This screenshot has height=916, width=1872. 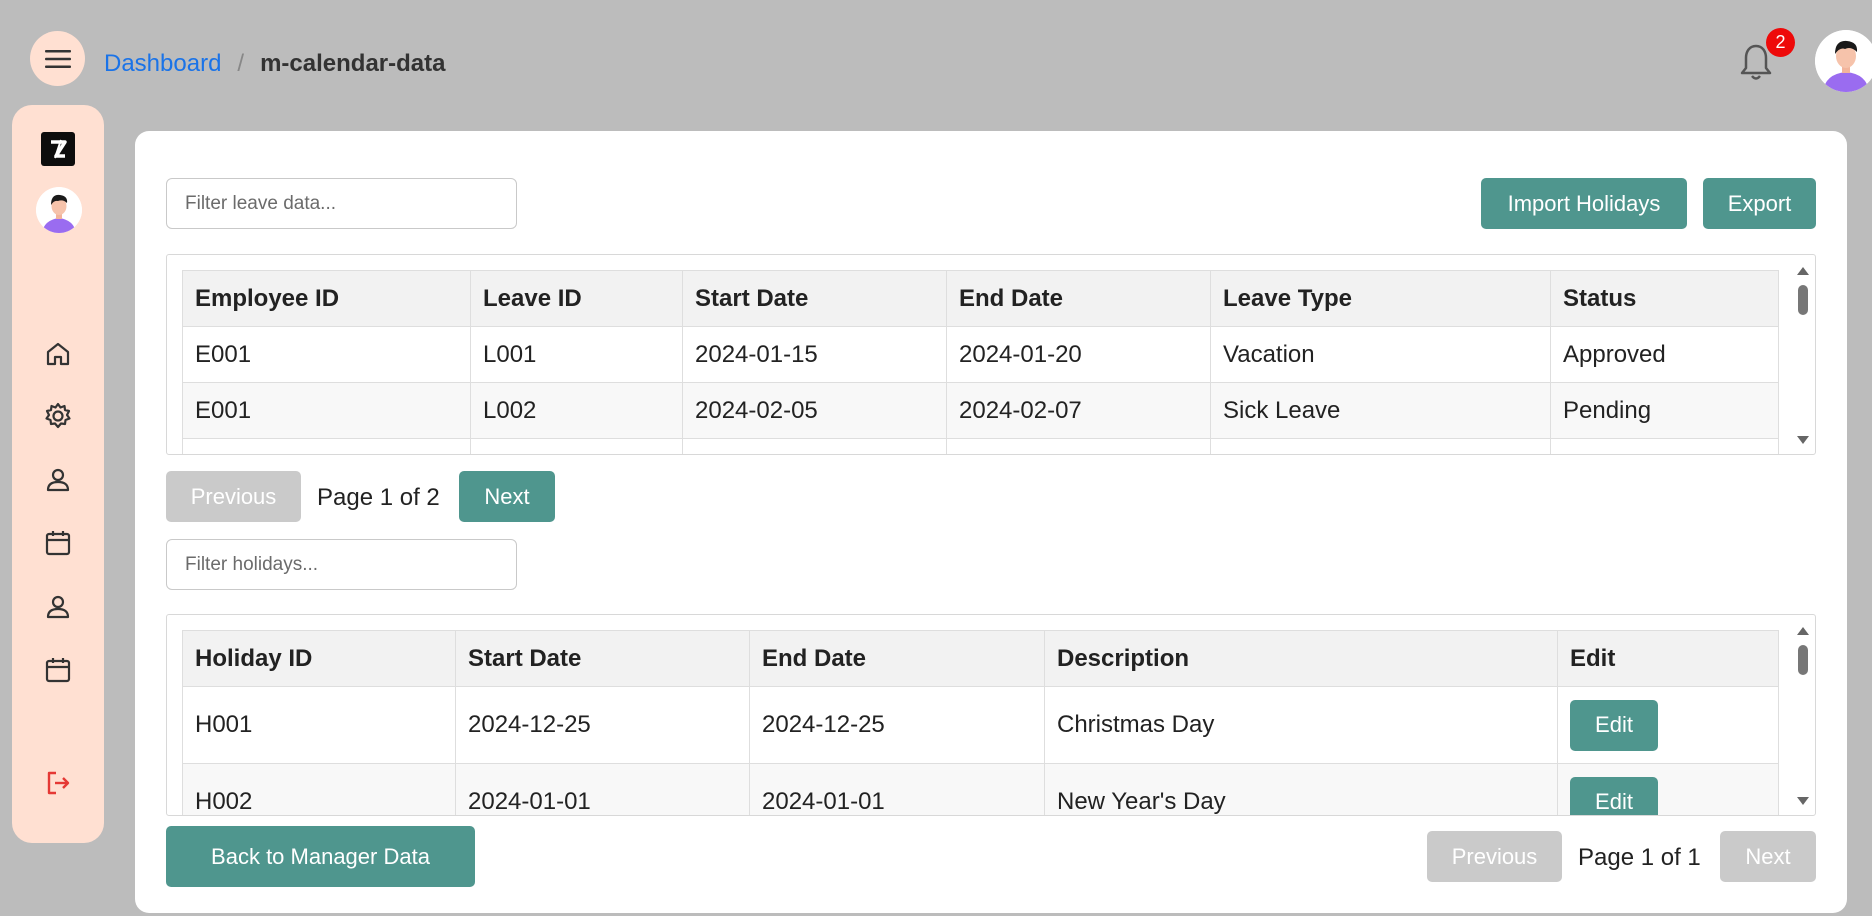 I want to click on sidebar-item-settings, so click(x=58, y=416).